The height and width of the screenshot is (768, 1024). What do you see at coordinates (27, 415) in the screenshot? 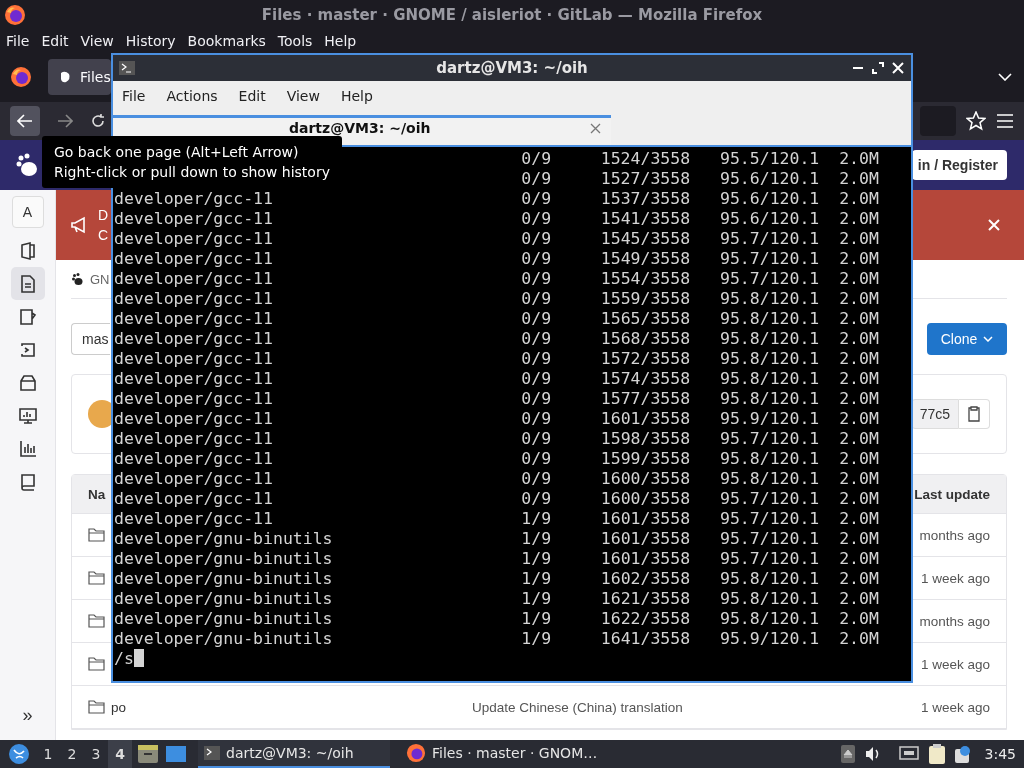
I see `monitor-icon` at bounding box center [27, 415].